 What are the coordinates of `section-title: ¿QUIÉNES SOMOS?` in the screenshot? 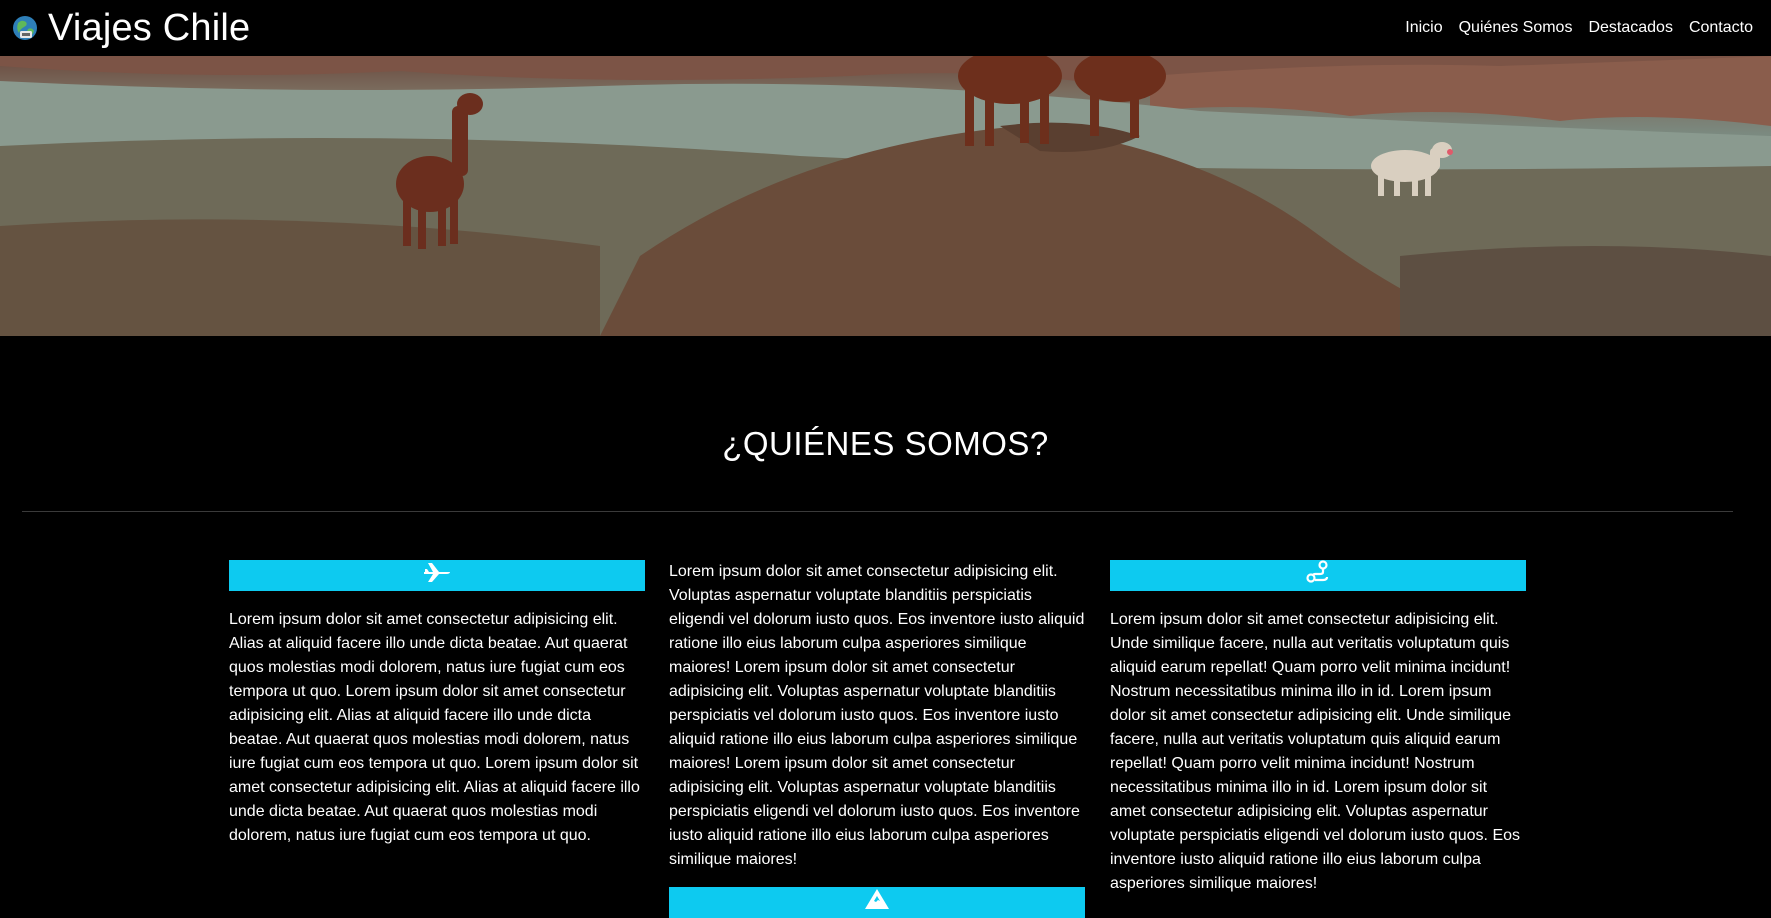 It's located at (885, 444).